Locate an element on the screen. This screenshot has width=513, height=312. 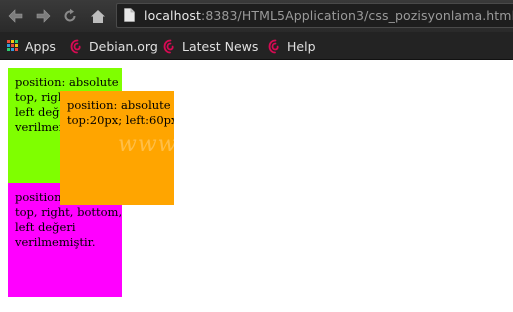
box-text-line: left değeri is located at coordinates (45, 227).